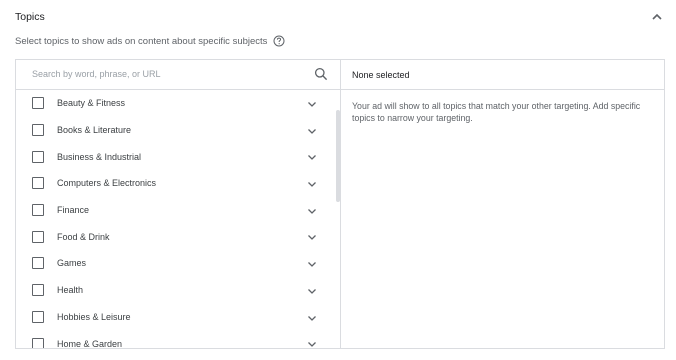  I want to click on topic-label: Books & Literature, so click(94, 130).